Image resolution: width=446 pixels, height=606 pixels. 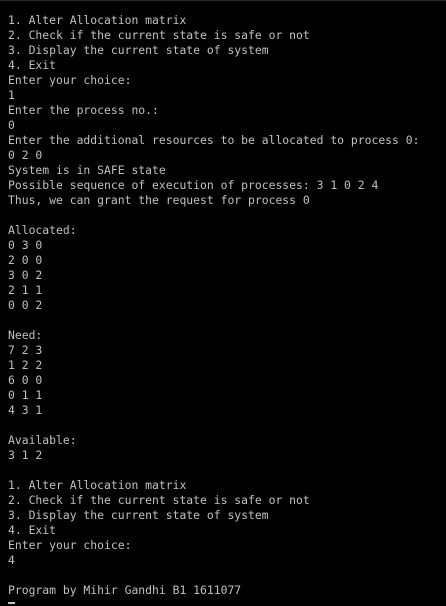 What do you see at coordinates (42, 230) in the screenshot?
I see `console-line: Allocated:` at bounding box center [42, 230].